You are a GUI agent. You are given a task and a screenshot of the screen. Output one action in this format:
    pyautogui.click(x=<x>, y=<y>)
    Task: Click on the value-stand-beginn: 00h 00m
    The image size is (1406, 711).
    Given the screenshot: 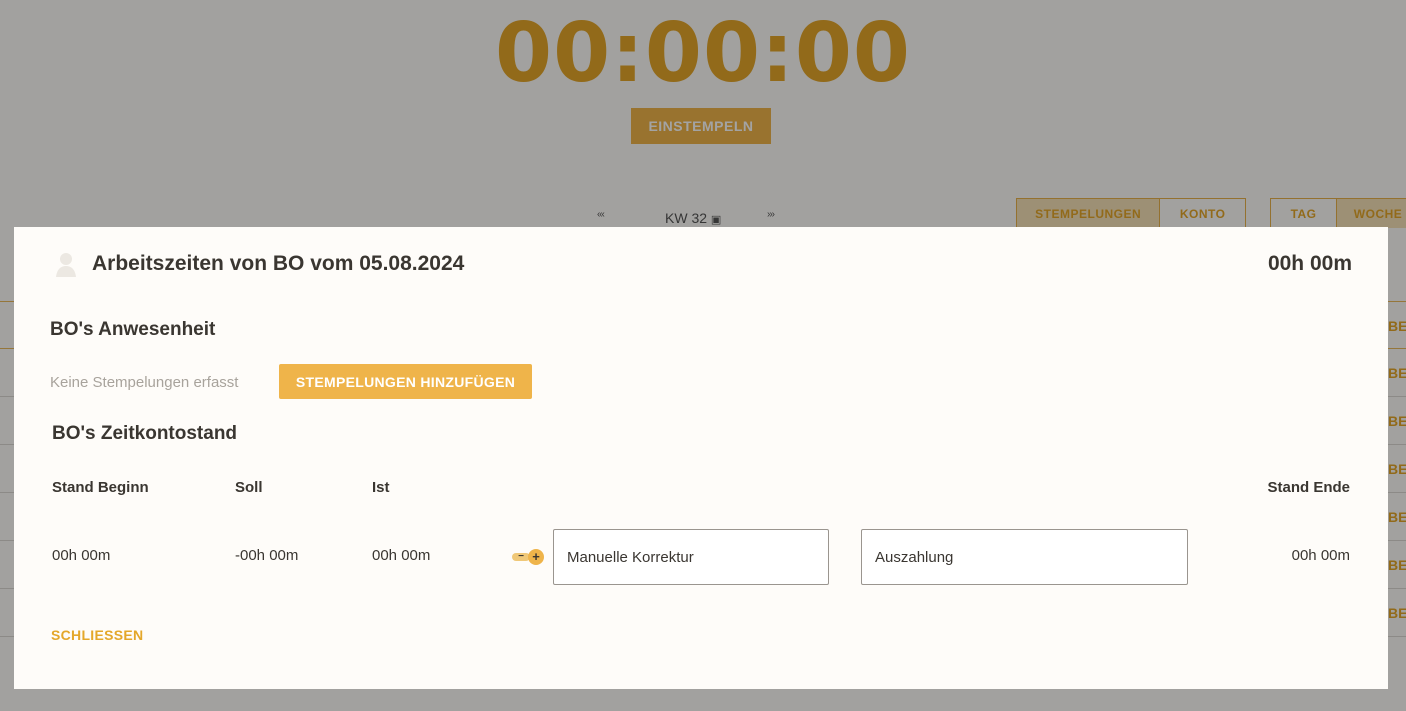 What is the action you would take?
    pyautogui.click(x=81, y=555)
    